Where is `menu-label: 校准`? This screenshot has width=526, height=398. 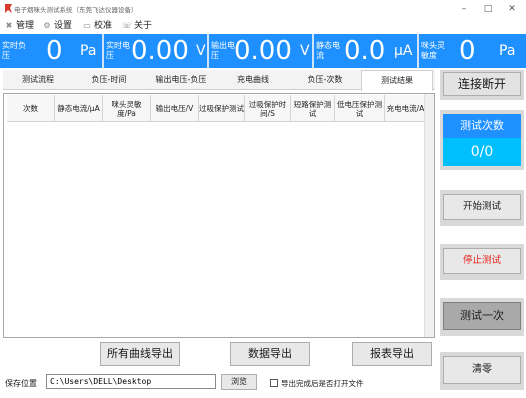 menu-label: 校准 is located at coordinates (103, 26).